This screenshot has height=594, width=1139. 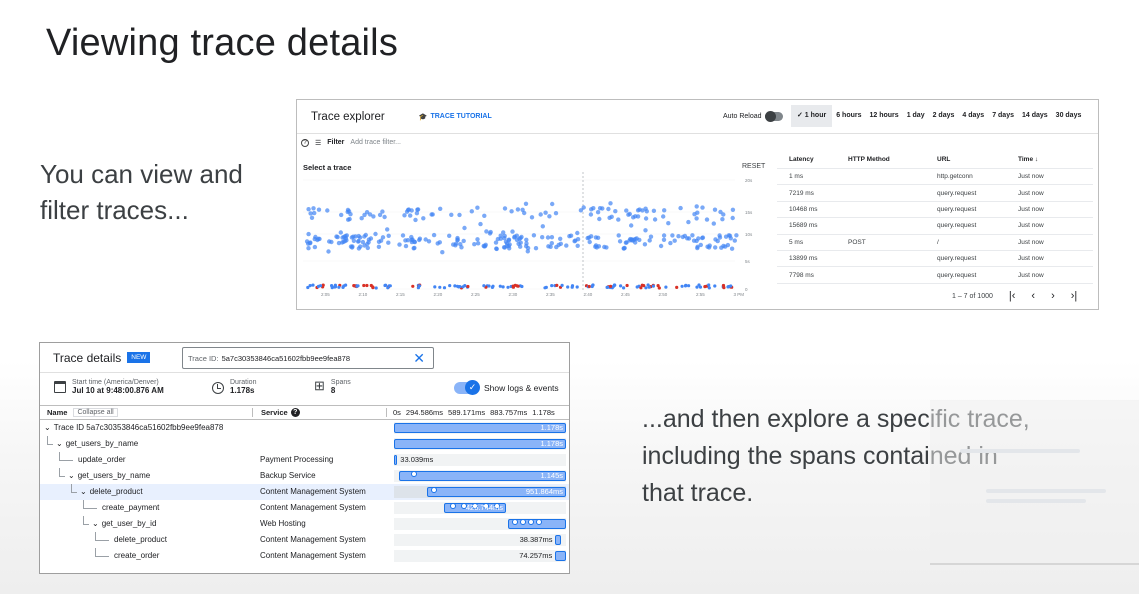 What do you see at coordinates (977, 159) in the screenshot?
I see `column-header: URL` at bounding box center [977, 159].